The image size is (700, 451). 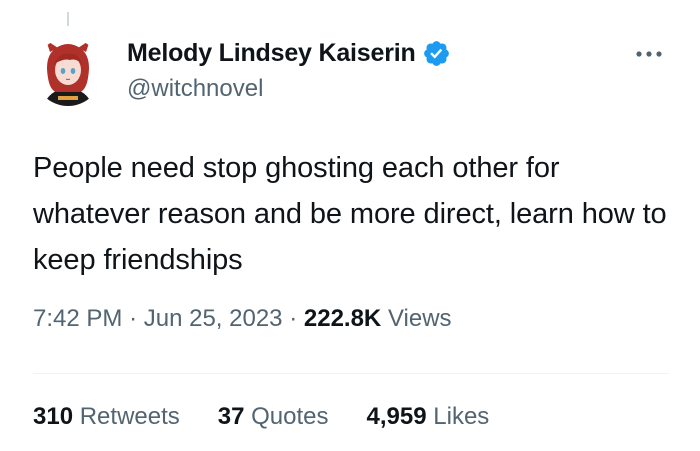 I want to click on tweet-stats: 310 Retweets 37 Quotes 4,959 Likes, so click(x=280, y=417).